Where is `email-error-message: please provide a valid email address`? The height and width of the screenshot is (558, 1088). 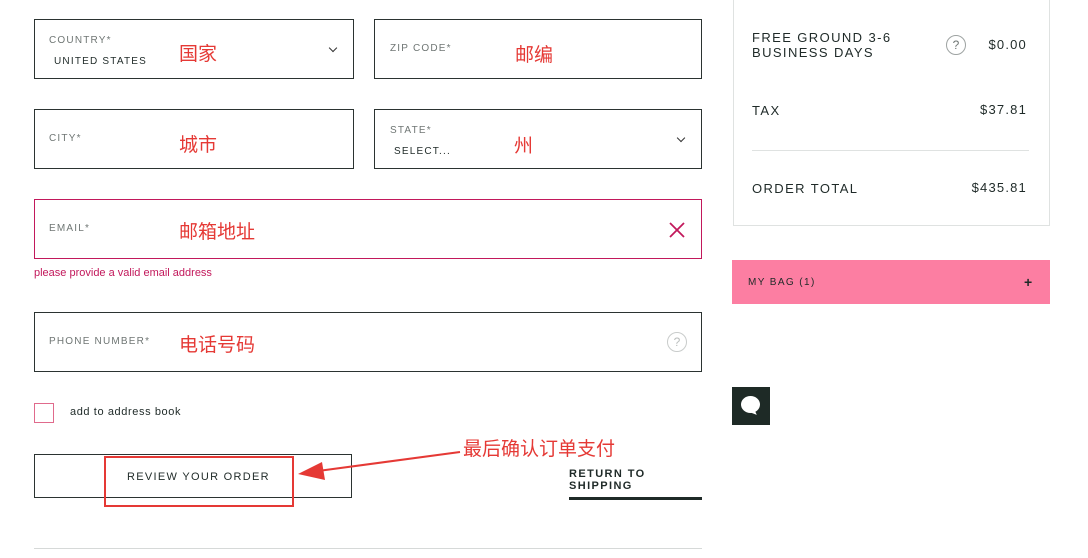 email-error-message: please provide a valid email address is located at coordinates (123, 273).